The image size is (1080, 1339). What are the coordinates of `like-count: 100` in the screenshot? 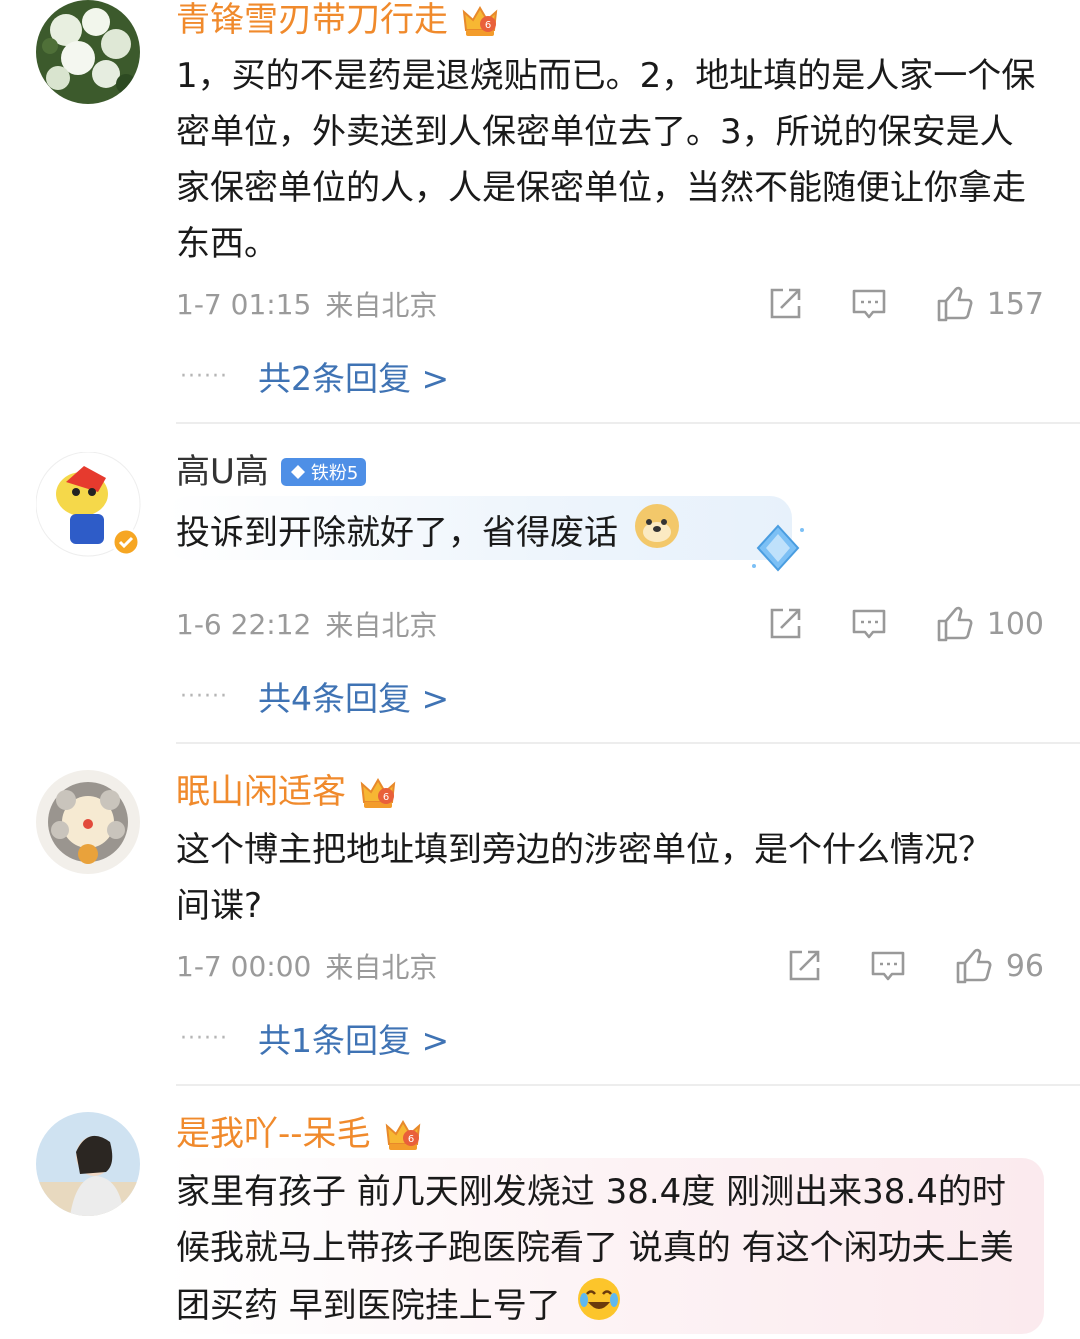 It's located at (1015, 624).